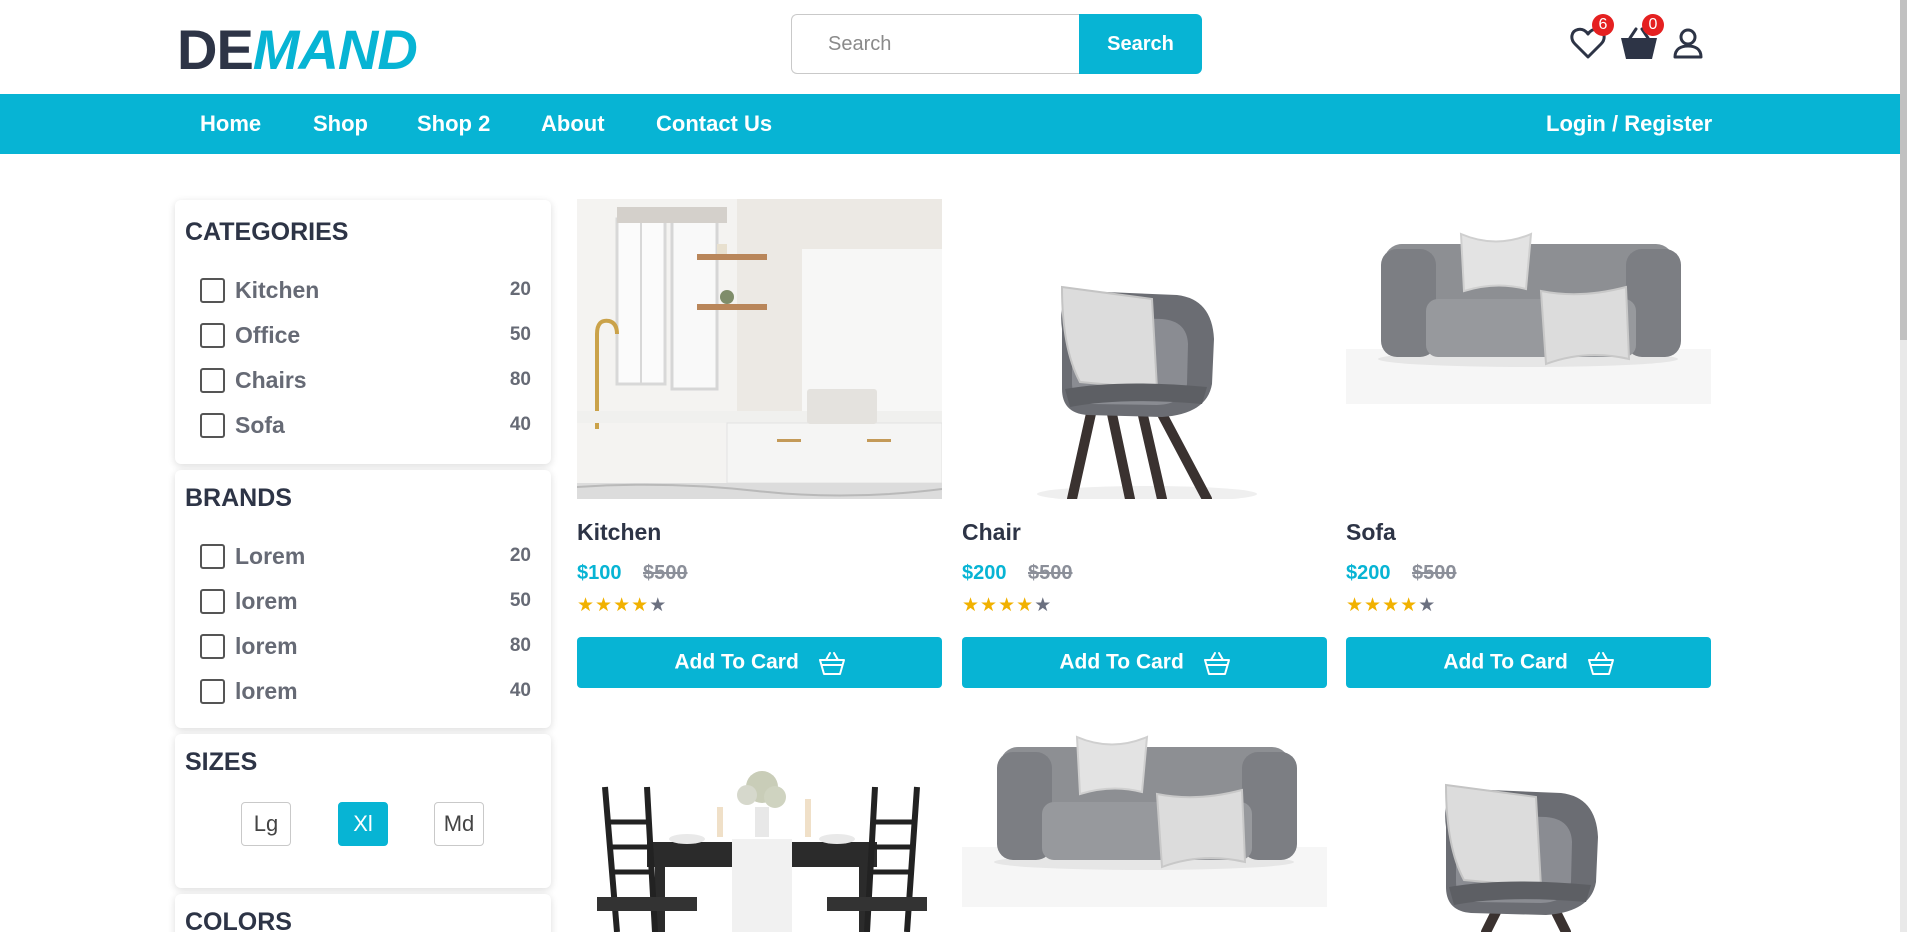 The height and width of the screenshot is (932, 1907). What do you see at coordinates (991, 532) in the screenshot?
I see `product-title: Chair` at bounding box center [991, 532].